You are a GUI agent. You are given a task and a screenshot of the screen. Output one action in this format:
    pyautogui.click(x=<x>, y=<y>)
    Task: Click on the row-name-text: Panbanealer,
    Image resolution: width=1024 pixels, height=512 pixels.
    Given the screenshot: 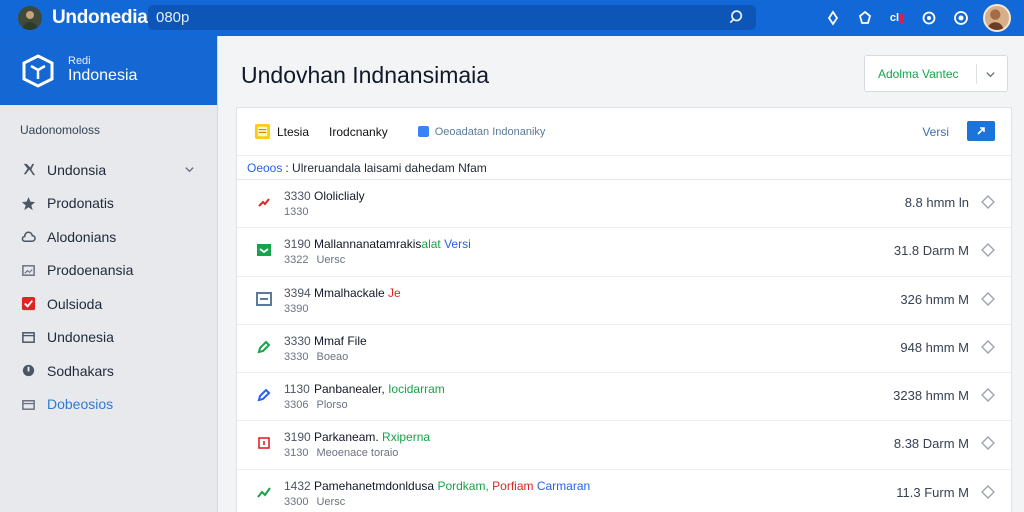 What is the action you would take?
    pyautogui.click(x=349, y=389)
    